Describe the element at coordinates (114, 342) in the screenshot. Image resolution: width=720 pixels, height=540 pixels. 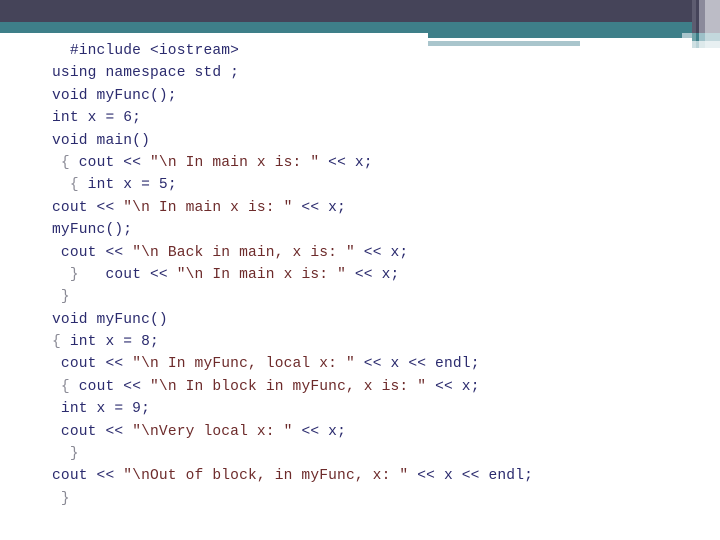
I see `code-token-code: int x = 8;` at that location.